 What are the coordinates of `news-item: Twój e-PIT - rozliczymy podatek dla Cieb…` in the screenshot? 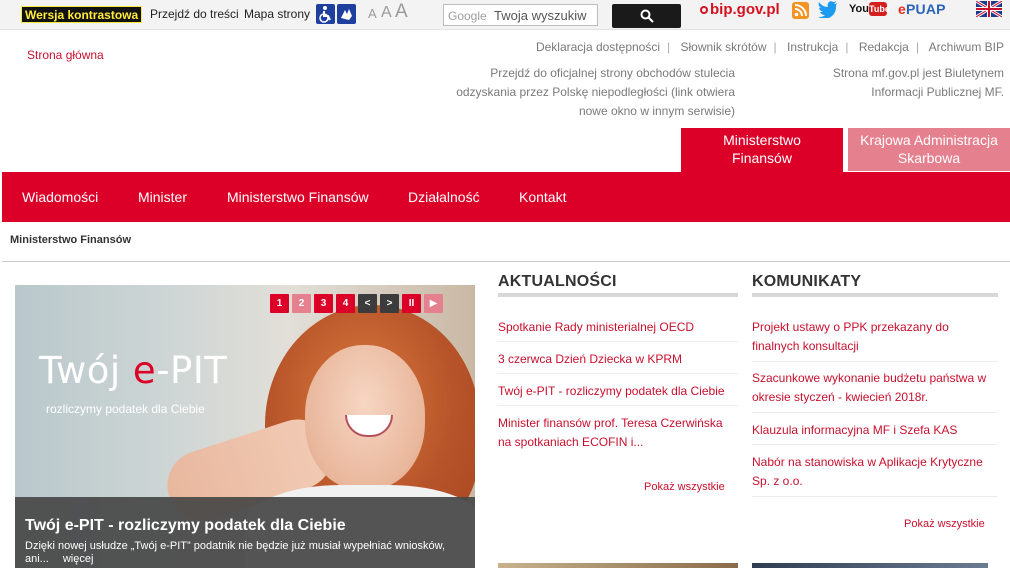 It's located at (618, 394).